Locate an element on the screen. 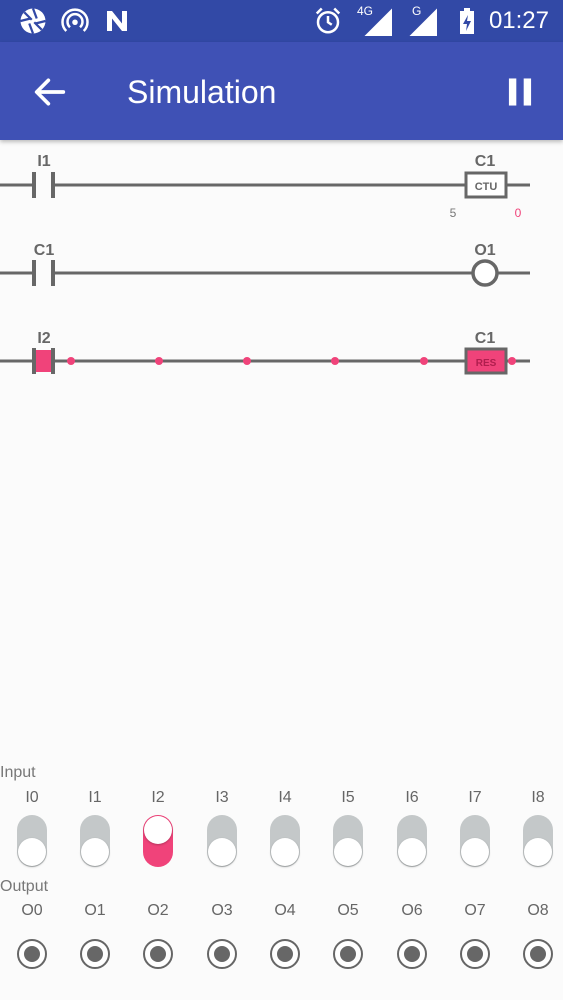 This screenshot has width=563, height=1000. rung-2-contact-label: C1 is located at coordinates (44, 250).